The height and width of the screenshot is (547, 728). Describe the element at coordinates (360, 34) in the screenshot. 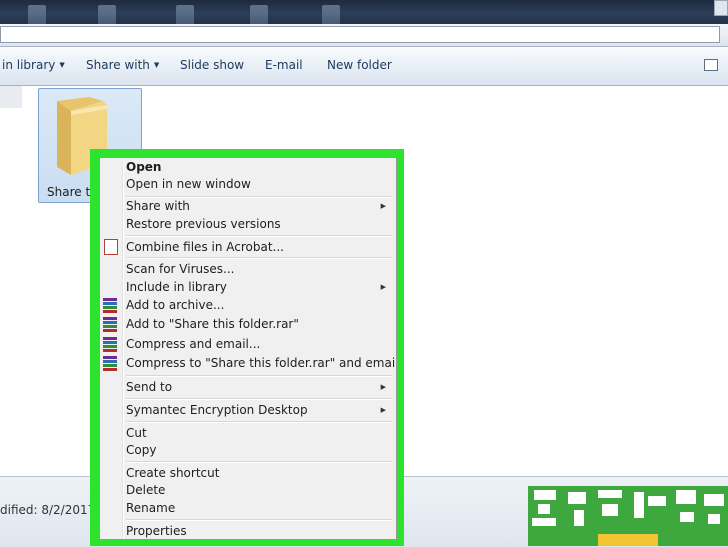

I see `address-input` at that location.